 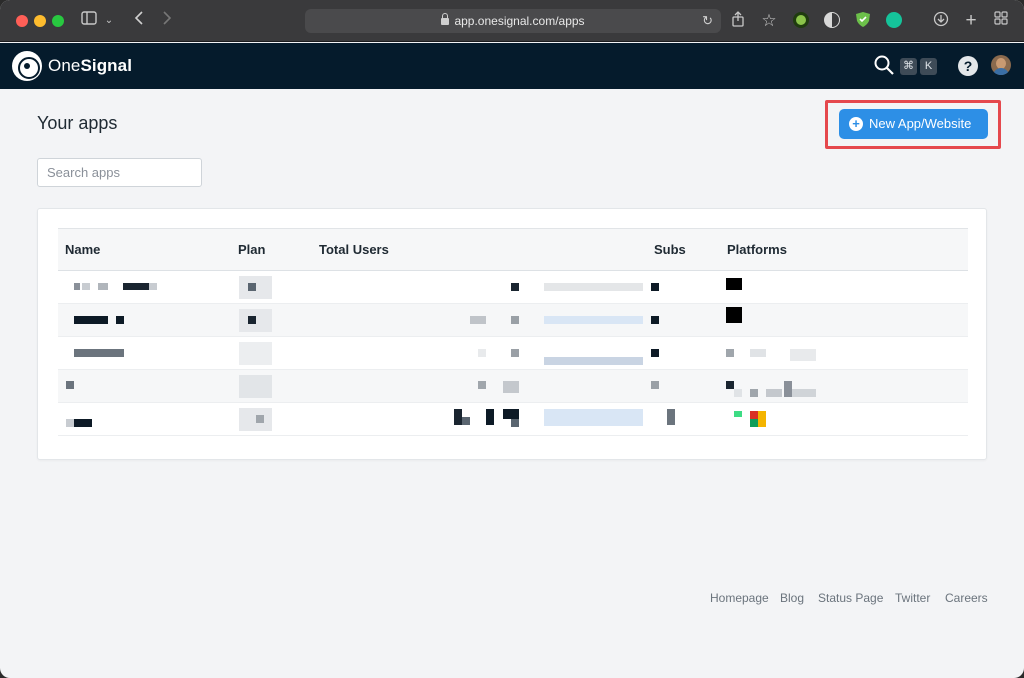 I want to click on column-header-total-users: Total Users, so click(x=354, y=249).